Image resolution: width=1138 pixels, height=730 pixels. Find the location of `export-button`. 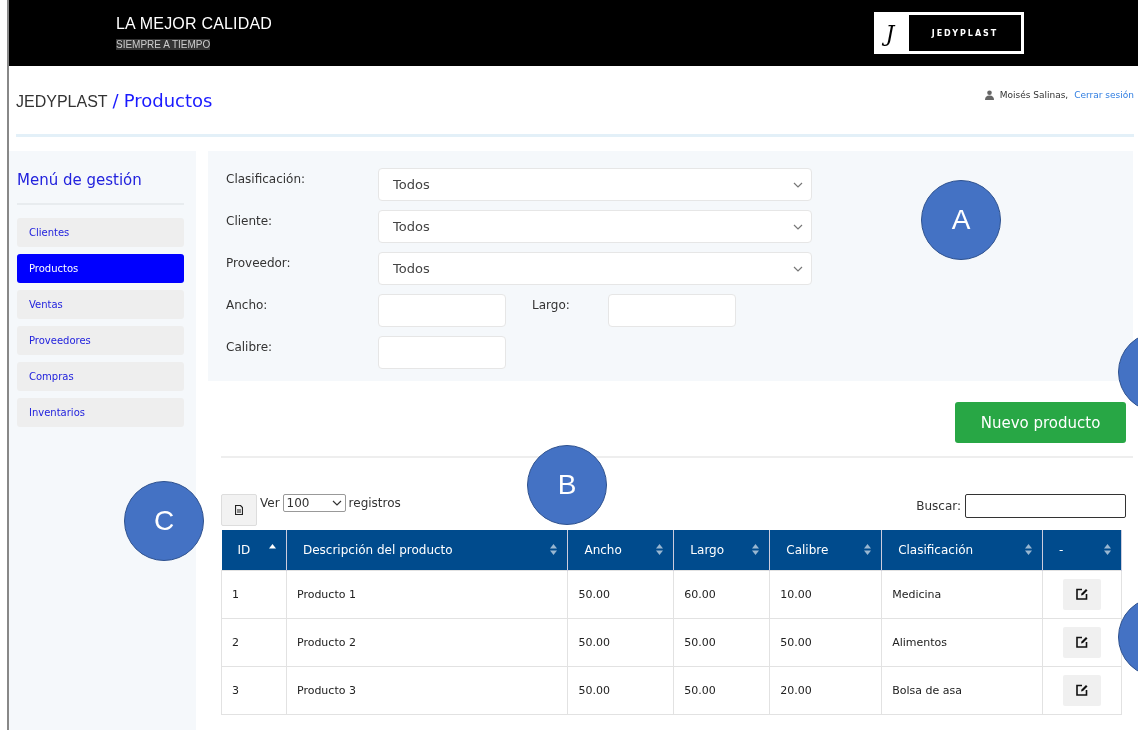

export-button is located at coordinates (239, 510).